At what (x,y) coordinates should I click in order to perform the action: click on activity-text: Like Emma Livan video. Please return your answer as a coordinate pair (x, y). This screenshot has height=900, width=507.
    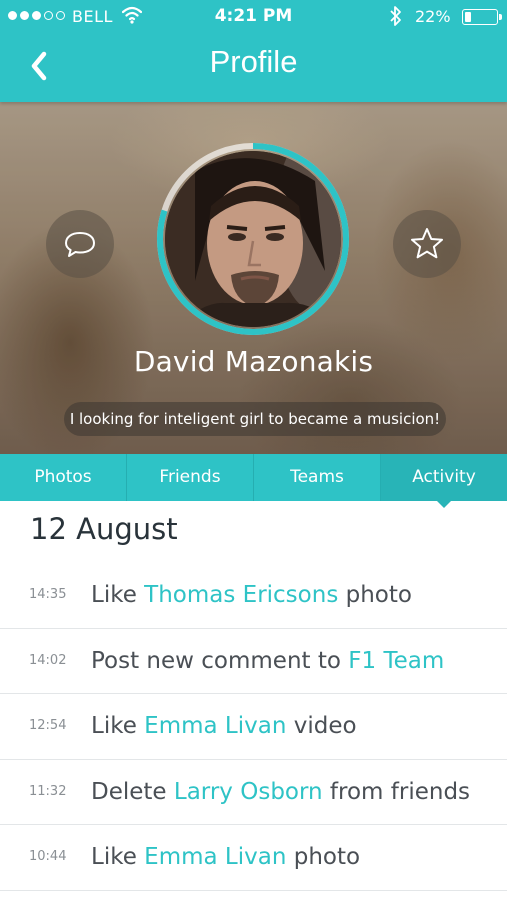
    Looking at the image, I should click on (224, 726).